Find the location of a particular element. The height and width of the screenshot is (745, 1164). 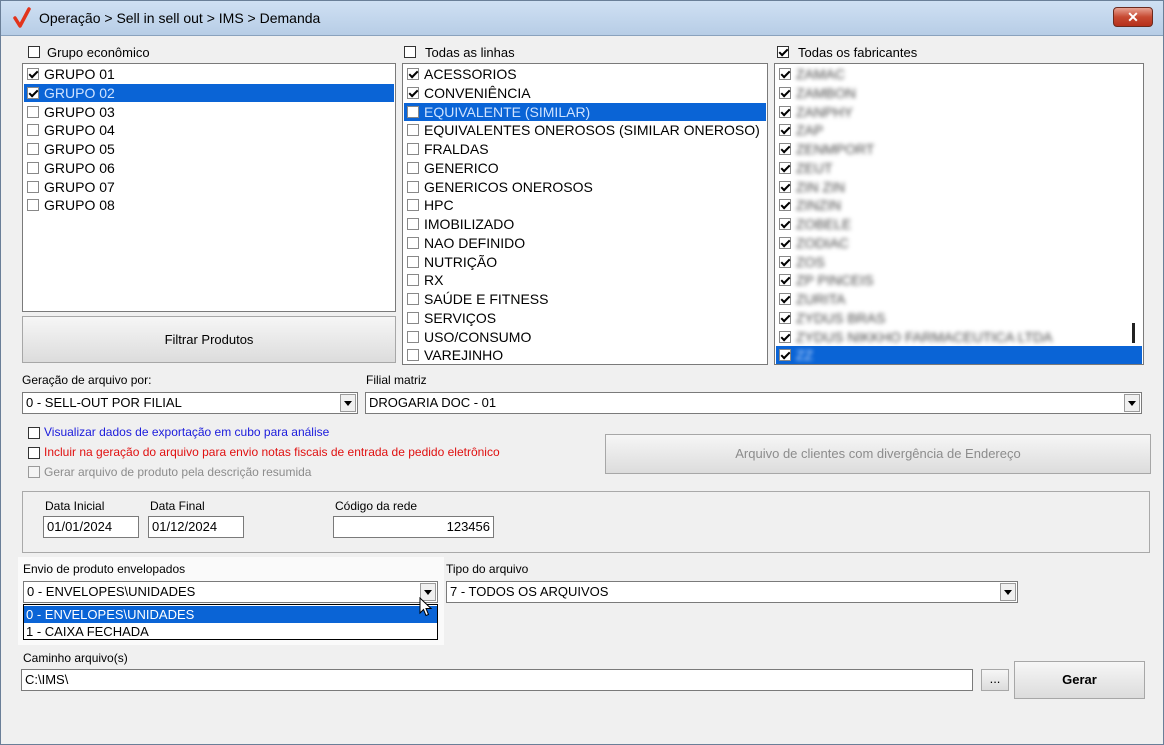

list-item: GRUPO 06 is located at coordinates (209, 168).